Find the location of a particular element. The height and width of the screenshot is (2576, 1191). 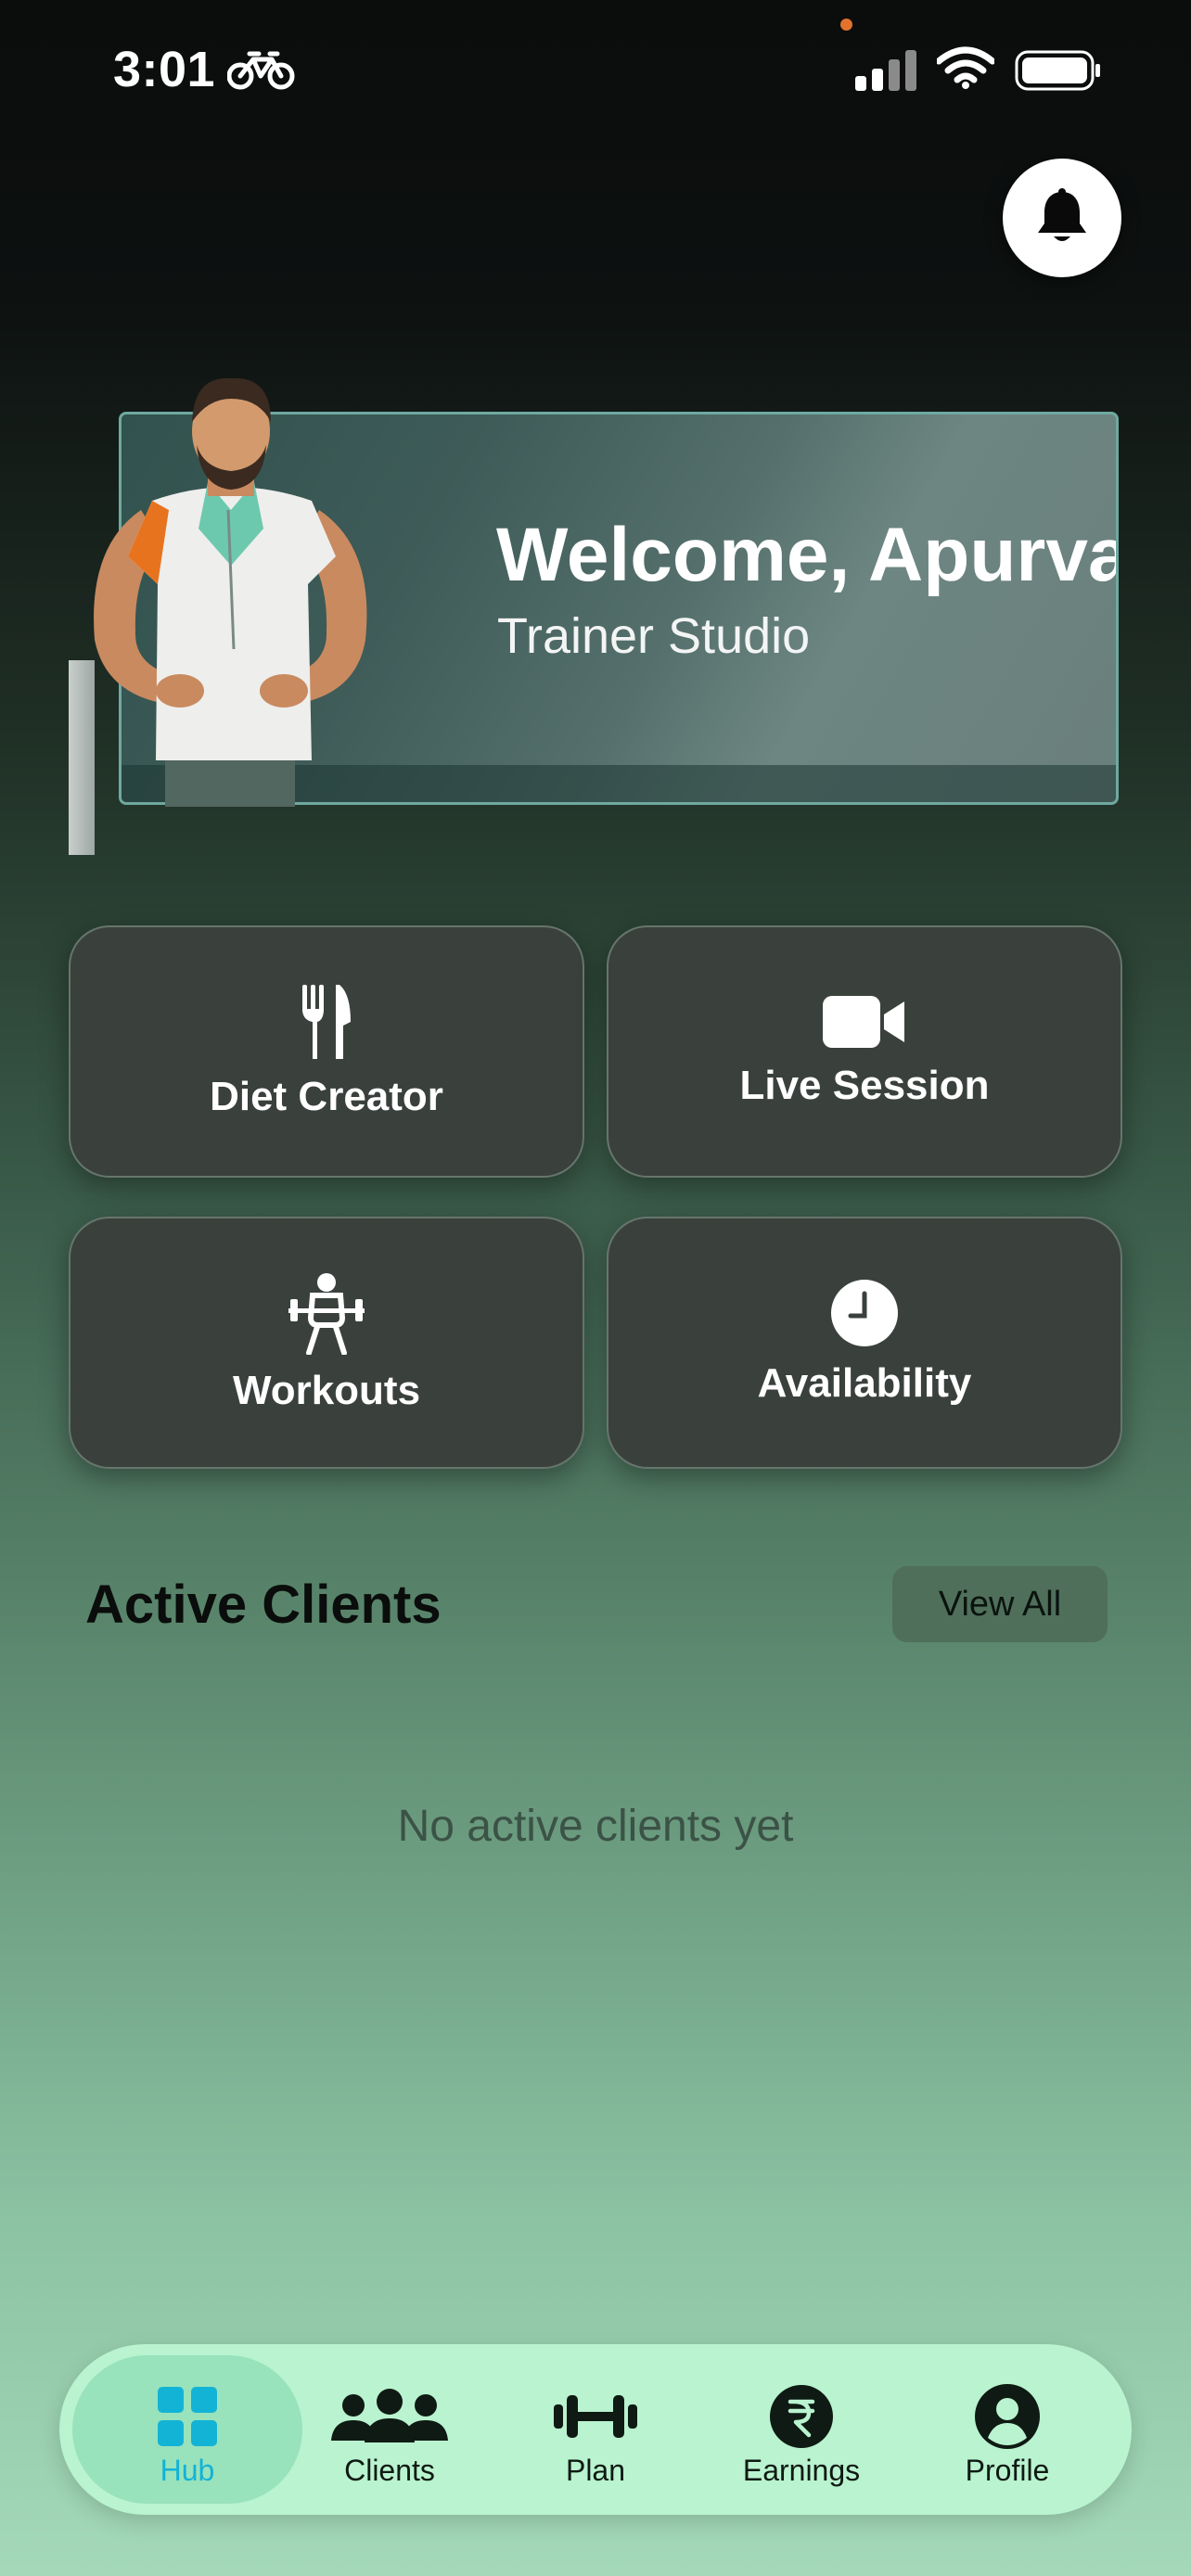

active-clients-title: Active Clients is located at coordinates (263, 1605).